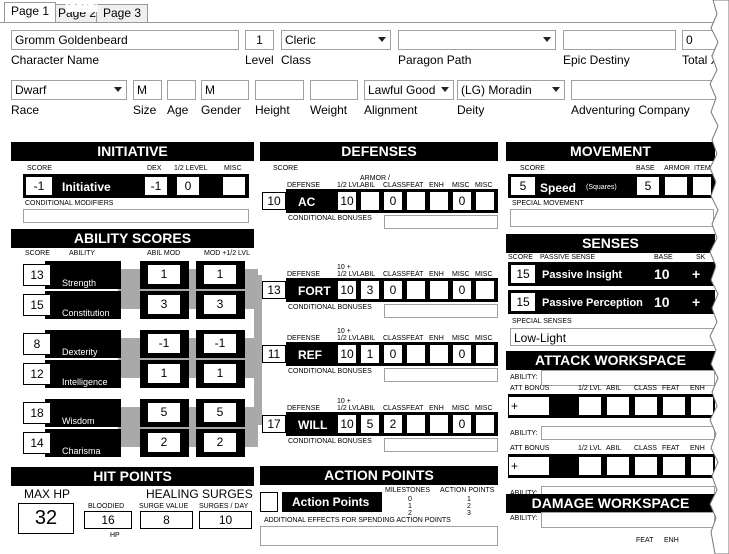  I want to click on passive-perception-score: 15, so click(523, 302).